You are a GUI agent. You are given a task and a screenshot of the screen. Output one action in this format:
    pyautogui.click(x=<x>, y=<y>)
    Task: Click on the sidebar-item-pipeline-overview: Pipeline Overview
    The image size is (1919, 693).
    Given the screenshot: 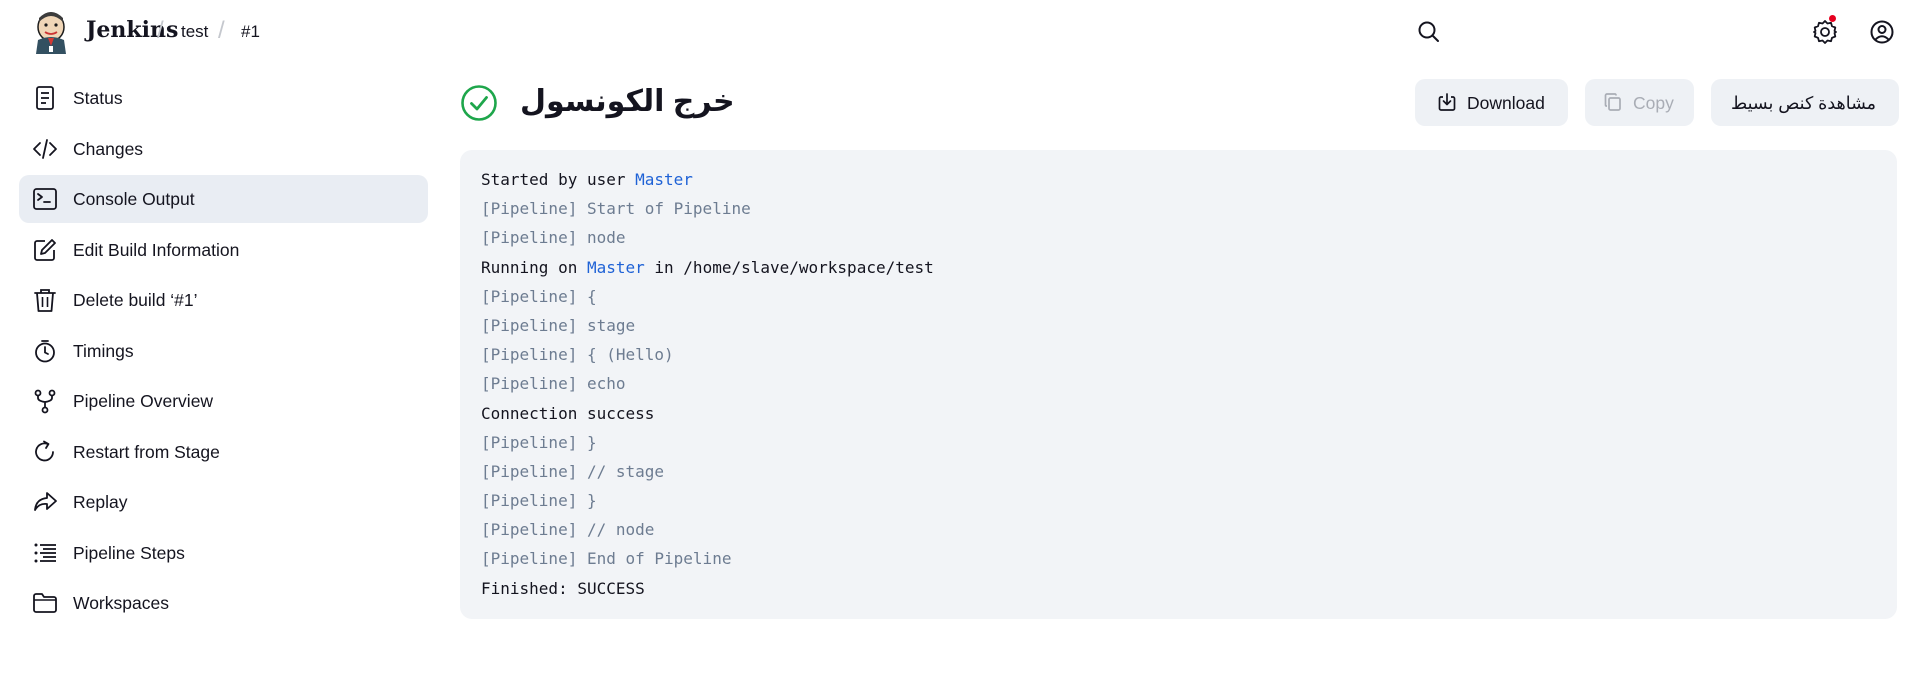 What is the action you would take?
    pyautogui.click(x=223, y=401)
    